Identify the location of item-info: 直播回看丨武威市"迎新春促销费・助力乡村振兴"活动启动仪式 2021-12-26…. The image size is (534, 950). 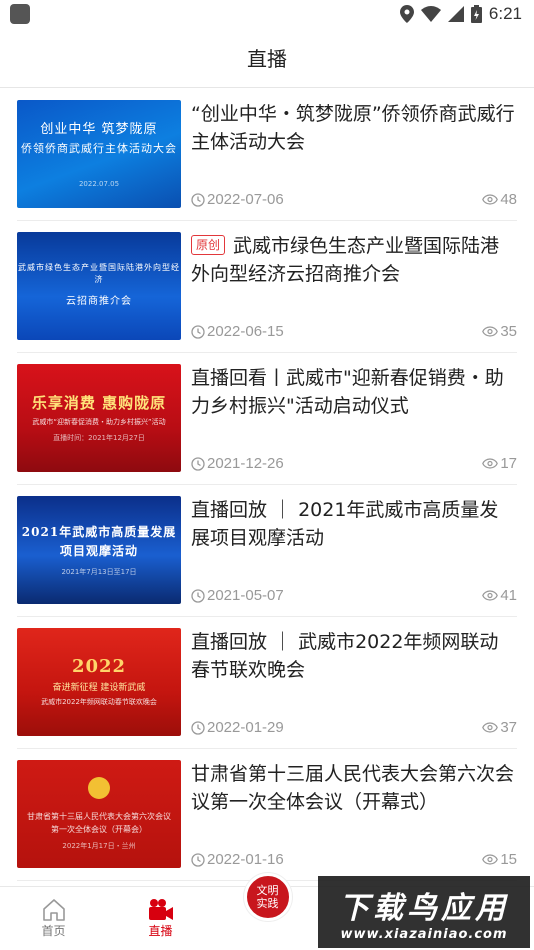
(354, 418).